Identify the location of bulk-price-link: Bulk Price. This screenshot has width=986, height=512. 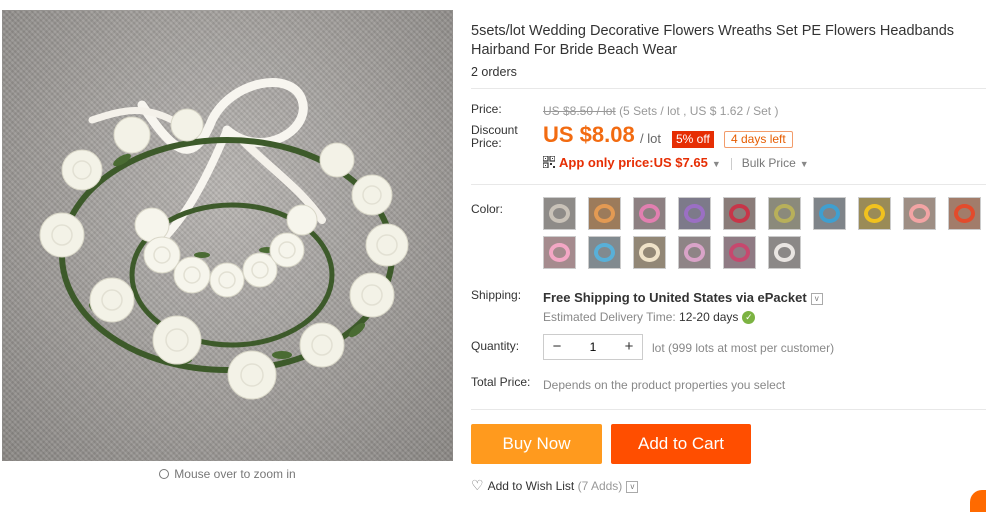
(769, 163).